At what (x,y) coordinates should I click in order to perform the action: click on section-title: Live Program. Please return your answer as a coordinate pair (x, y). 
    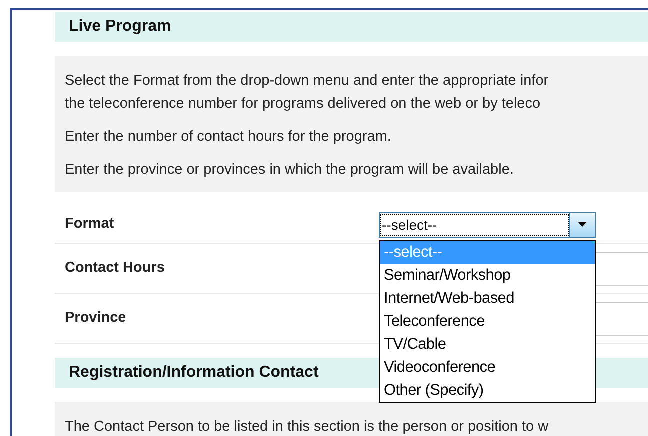
    Looking at the image, I should click on (120, 27).